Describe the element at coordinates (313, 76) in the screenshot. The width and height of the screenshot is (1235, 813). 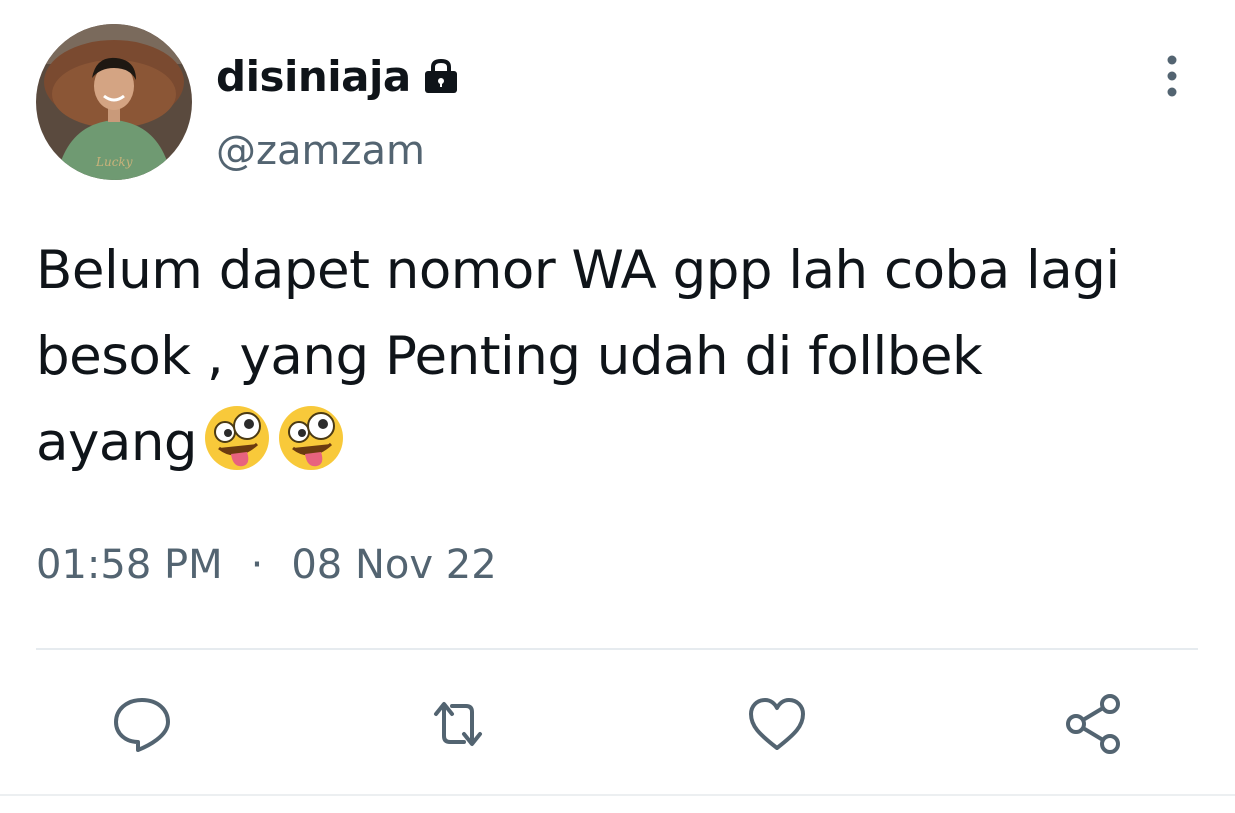
I see `display-name: disiniaja` at that location.